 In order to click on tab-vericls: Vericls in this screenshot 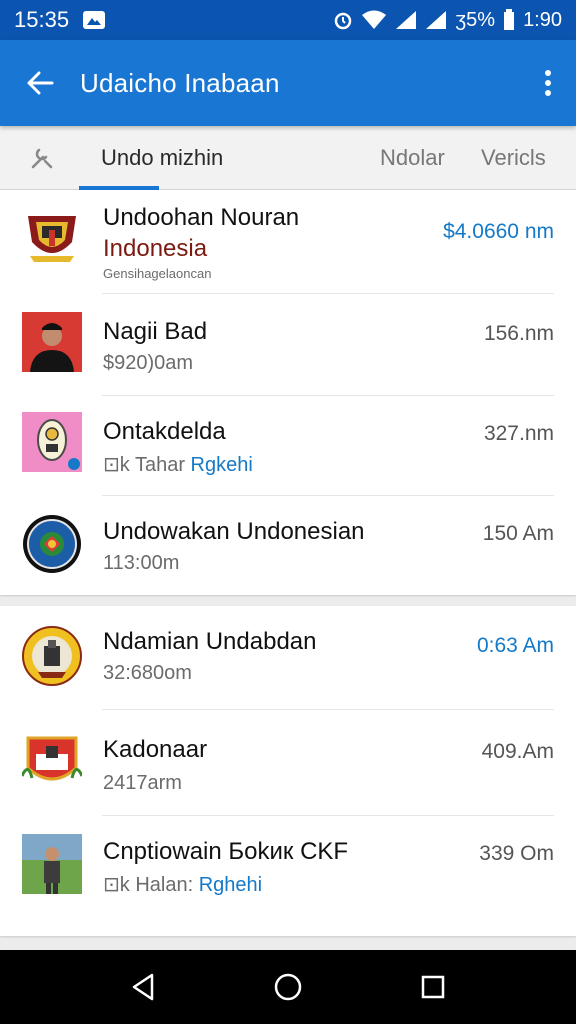, I will do `click(513, 158)`.